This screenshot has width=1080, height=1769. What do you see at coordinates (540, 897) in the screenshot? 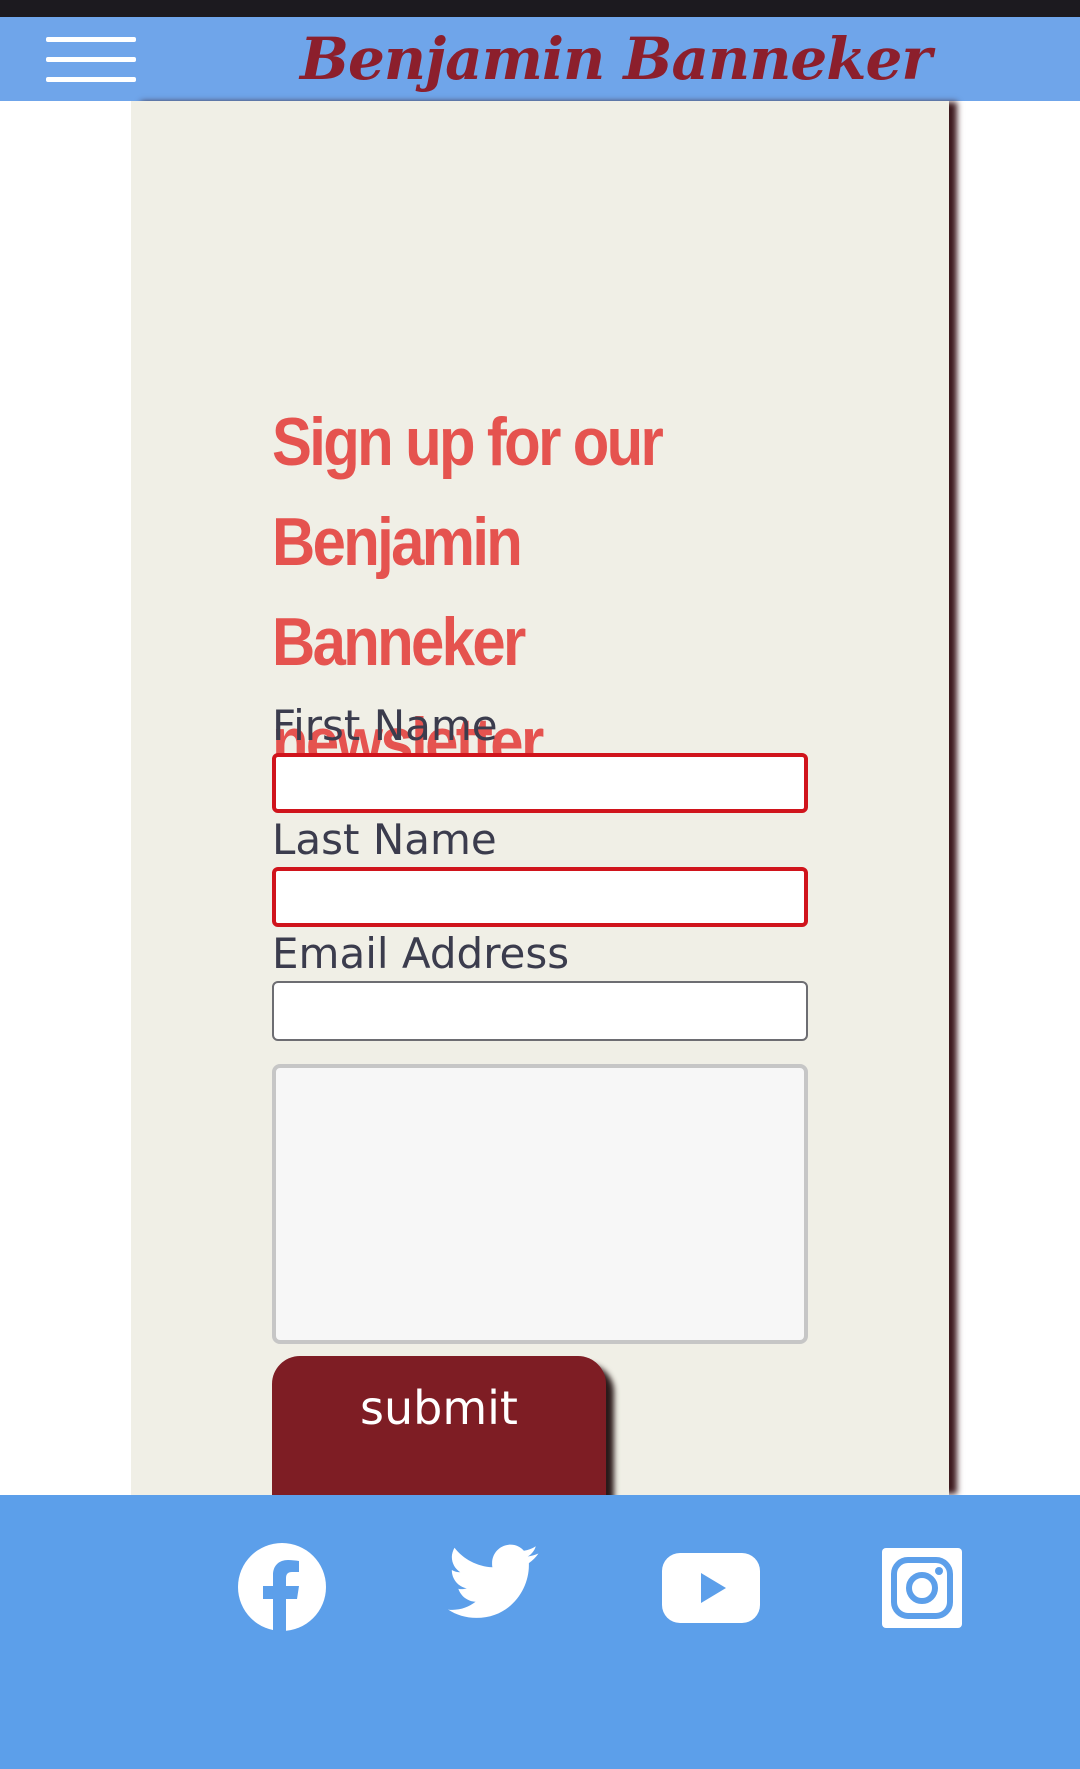
I see `last-name-input` at bounding box center [540, 897].